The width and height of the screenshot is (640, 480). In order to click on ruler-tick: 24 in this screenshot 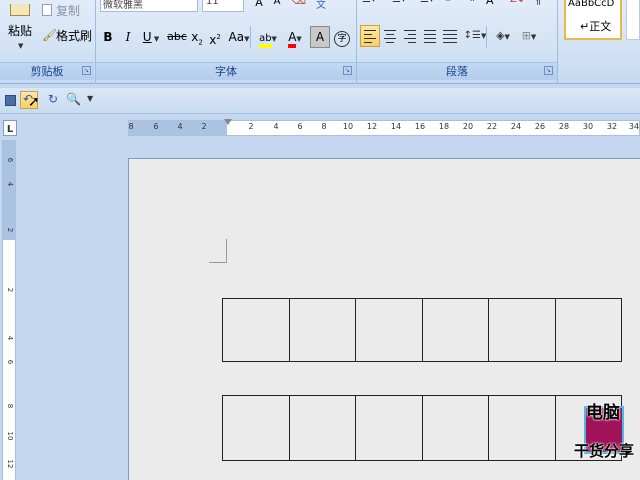, I will do `click(516, 126)`.